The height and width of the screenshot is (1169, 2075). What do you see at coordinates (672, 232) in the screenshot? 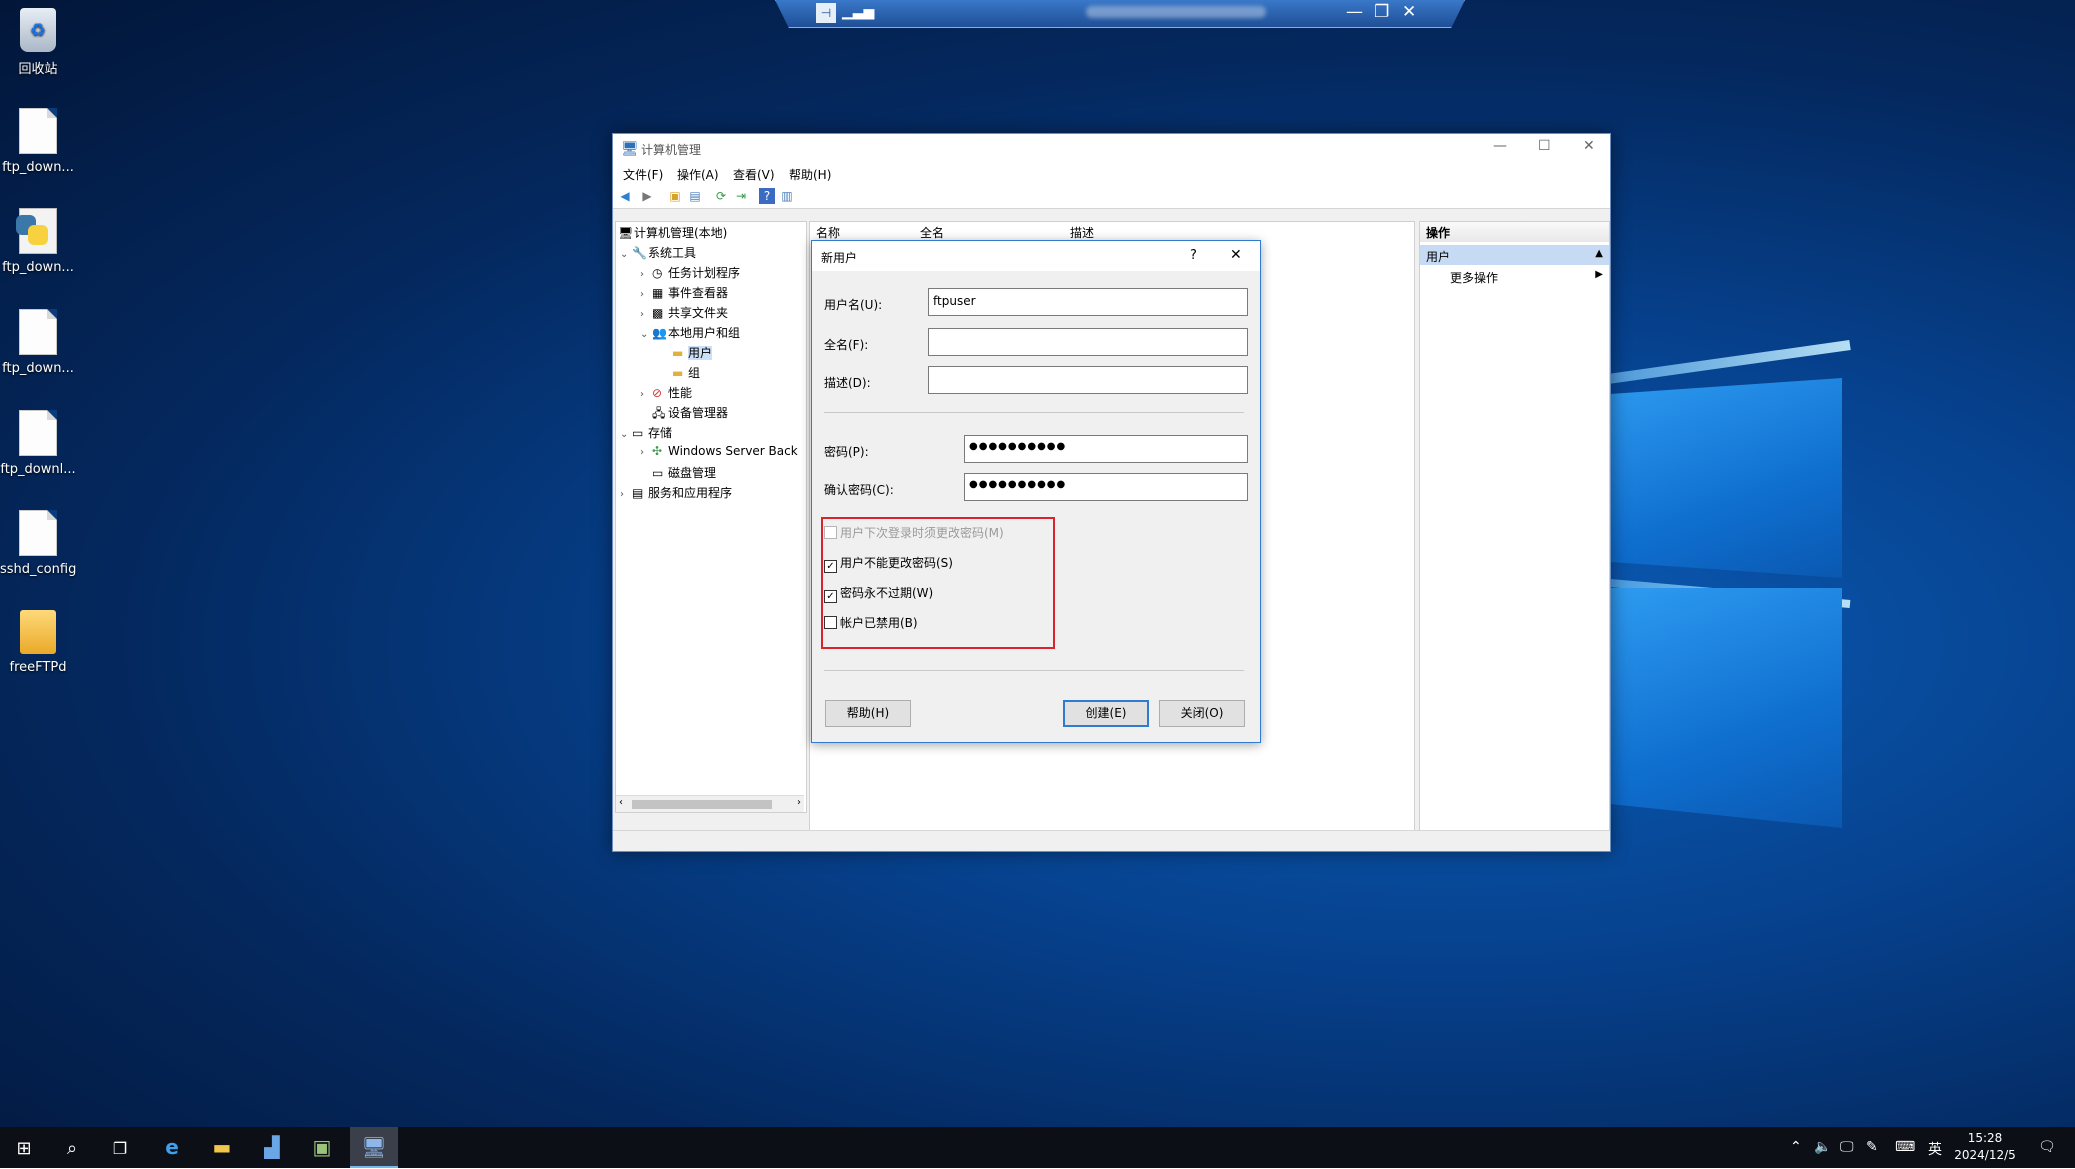
I see `tree-root: 🖥计算机管理(本地)` at bounding box center [672, 232].